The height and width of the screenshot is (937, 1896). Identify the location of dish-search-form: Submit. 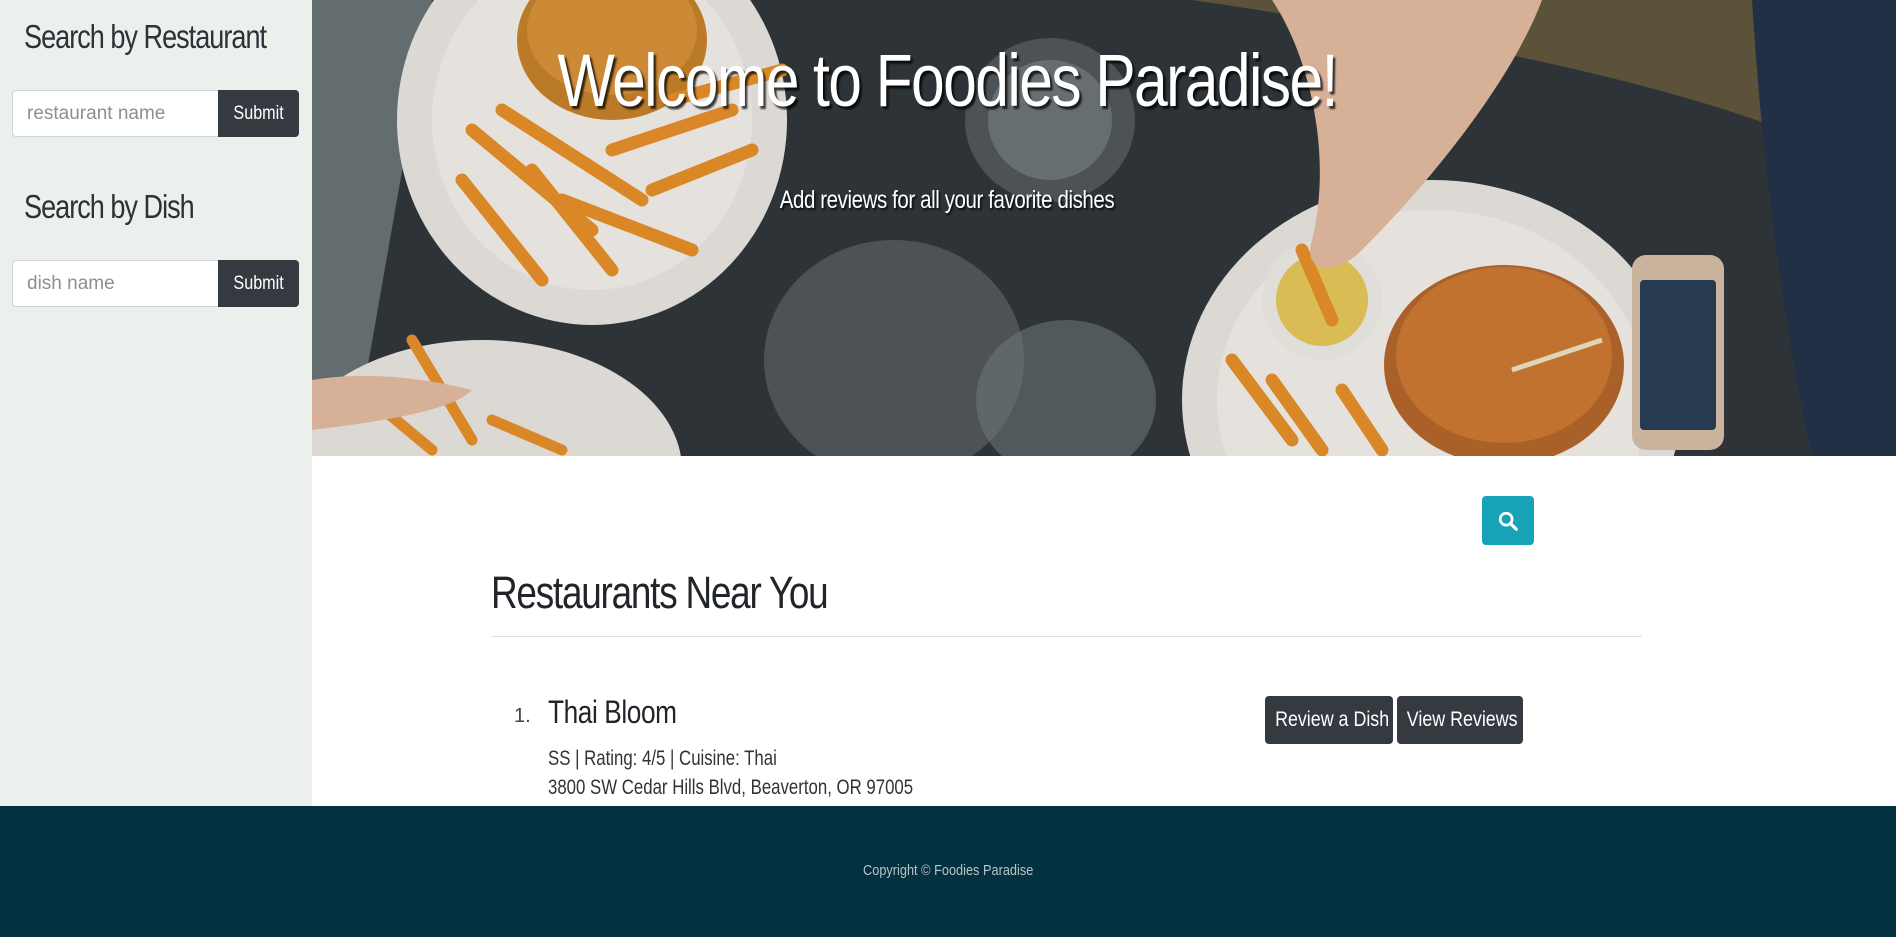
(155, 283).